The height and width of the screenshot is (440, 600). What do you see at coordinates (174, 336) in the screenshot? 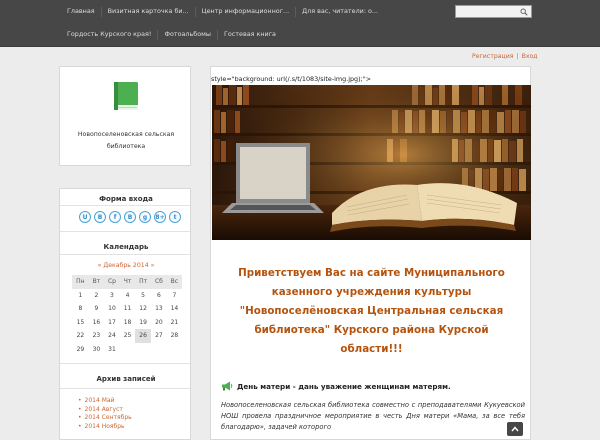
I see `calendar-day: 28` at bounding box center [174, 336].